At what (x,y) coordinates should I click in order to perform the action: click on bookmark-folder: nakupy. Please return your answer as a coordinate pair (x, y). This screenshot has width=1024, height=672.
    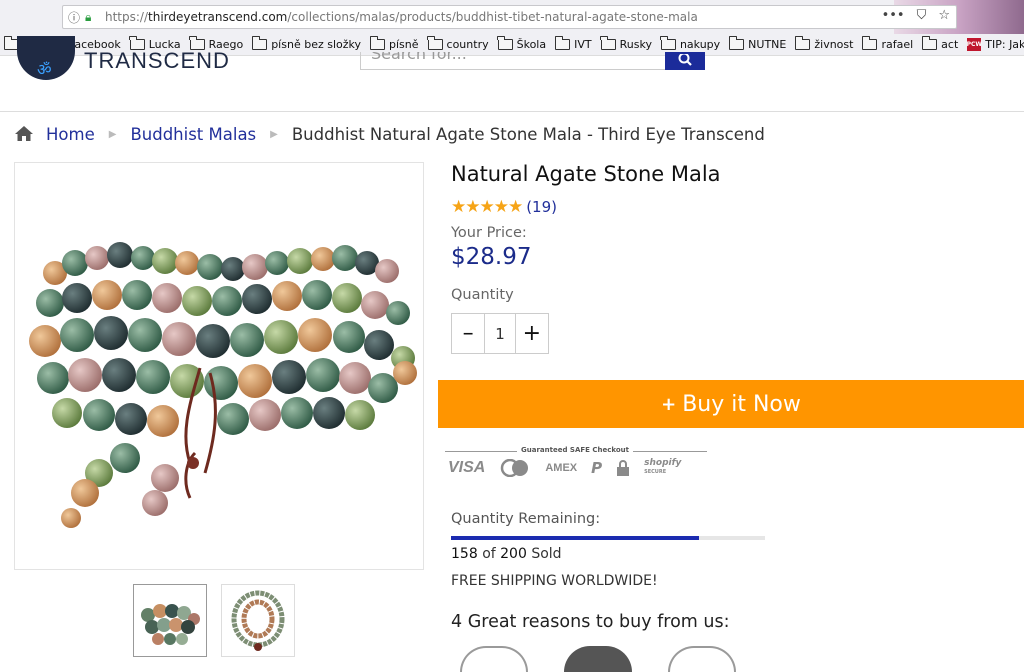
    Looking at the image, I should click on (690, 43).